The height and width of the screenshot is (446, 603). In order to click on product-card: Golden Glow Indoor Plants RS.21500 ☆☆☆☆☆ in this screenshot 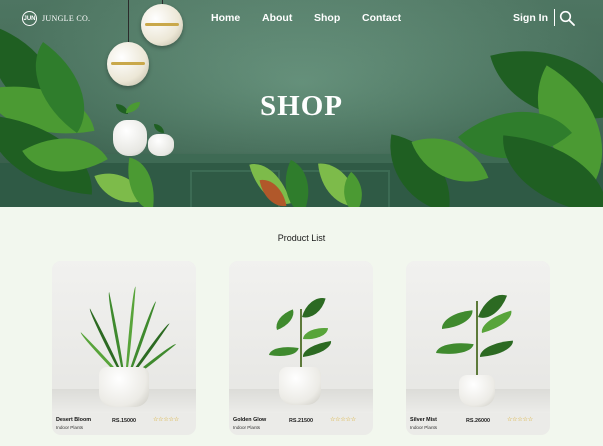, I will do `click(301, 348)`.